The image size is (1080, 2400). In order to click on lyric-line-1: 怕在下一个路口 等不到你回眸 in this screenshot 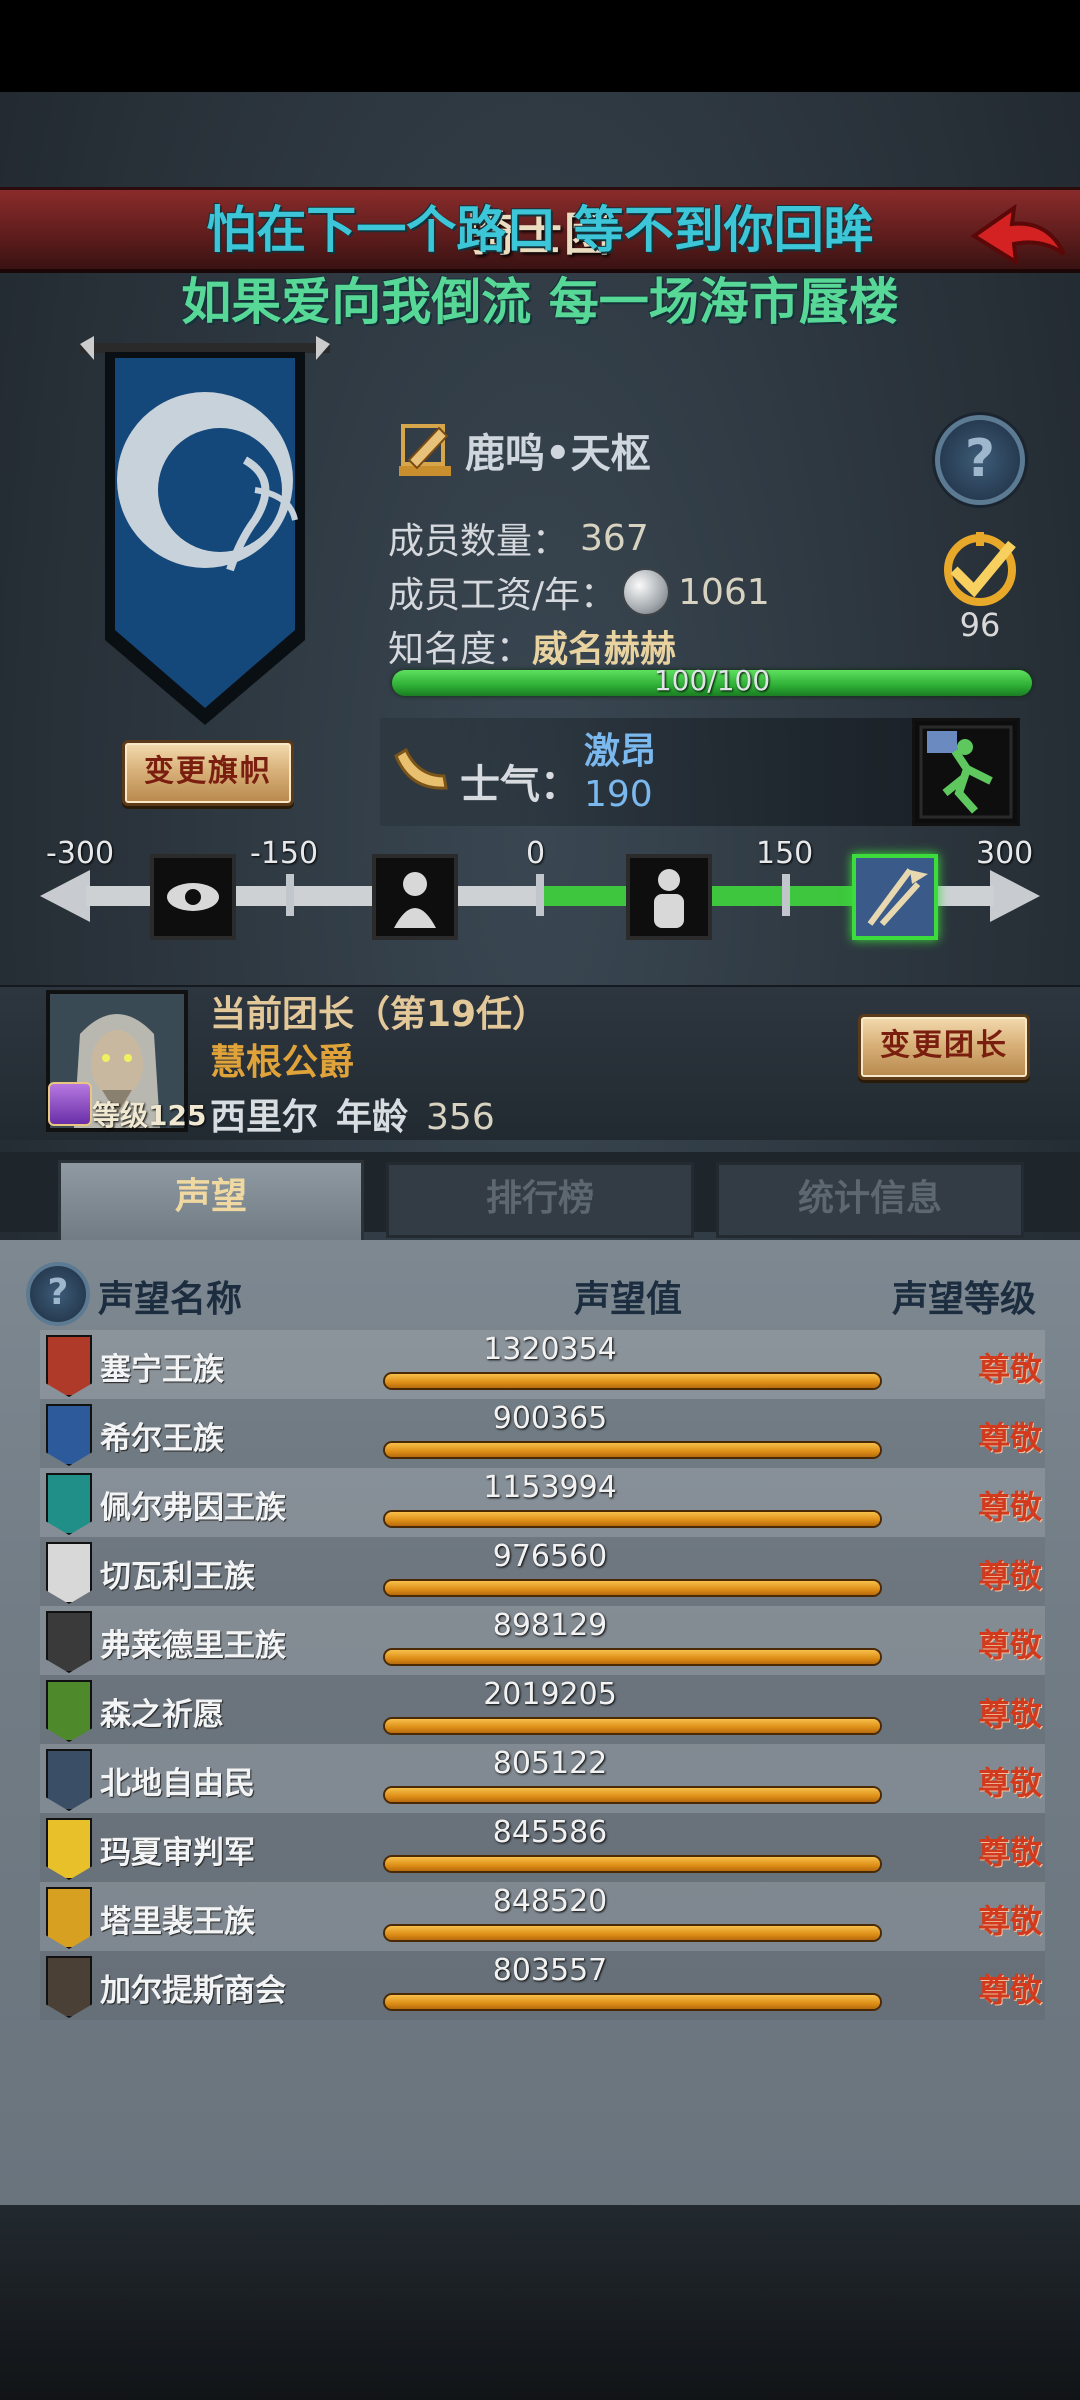, I will do `click(540, 230)`.